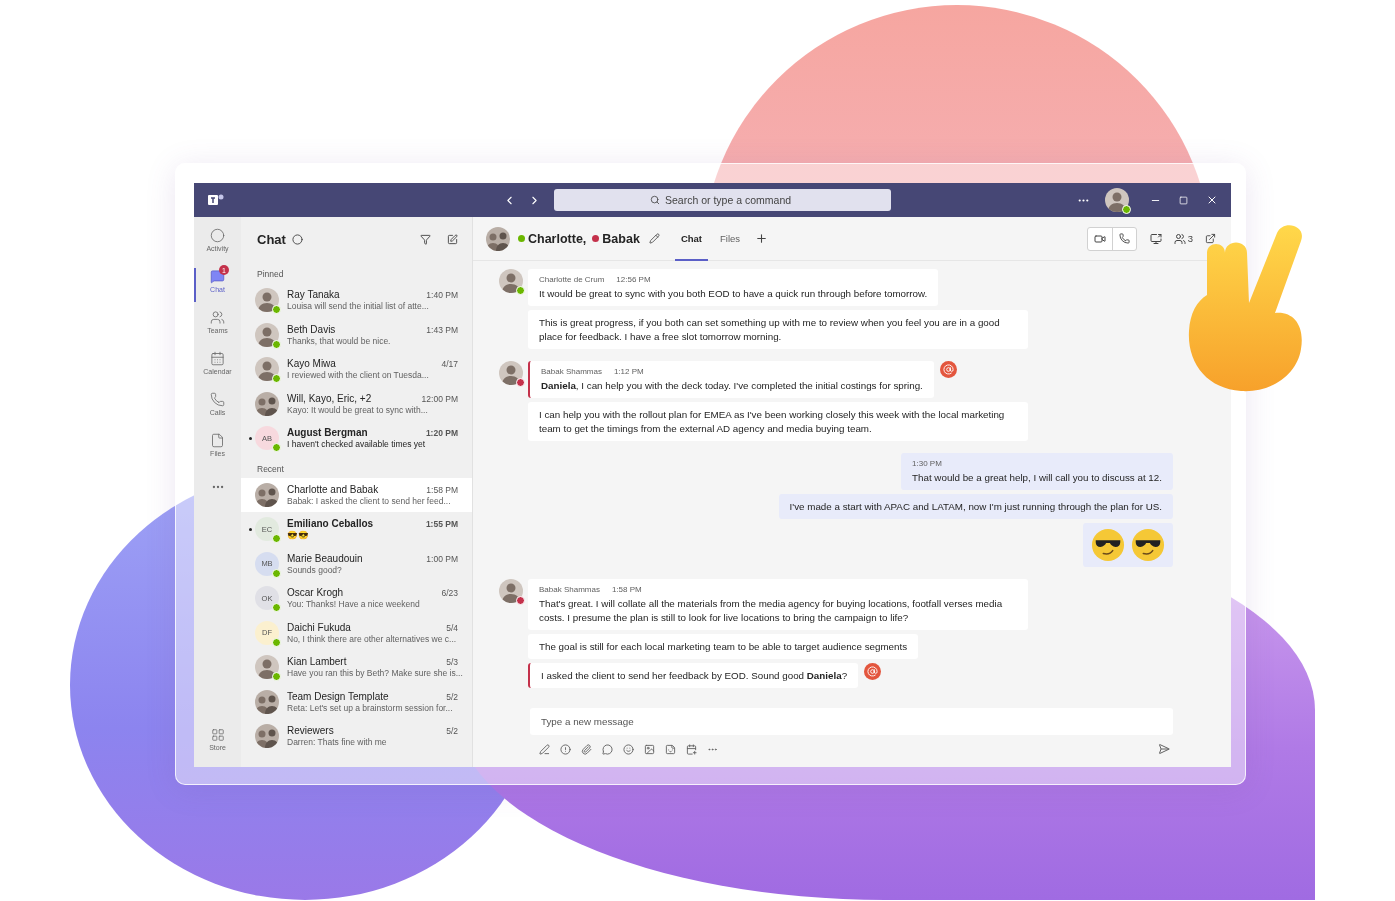 Image resolution: width=1395 pixels, height=901 pixels. I want to click on chat-time: 1:40 PM, so click(442, 295).